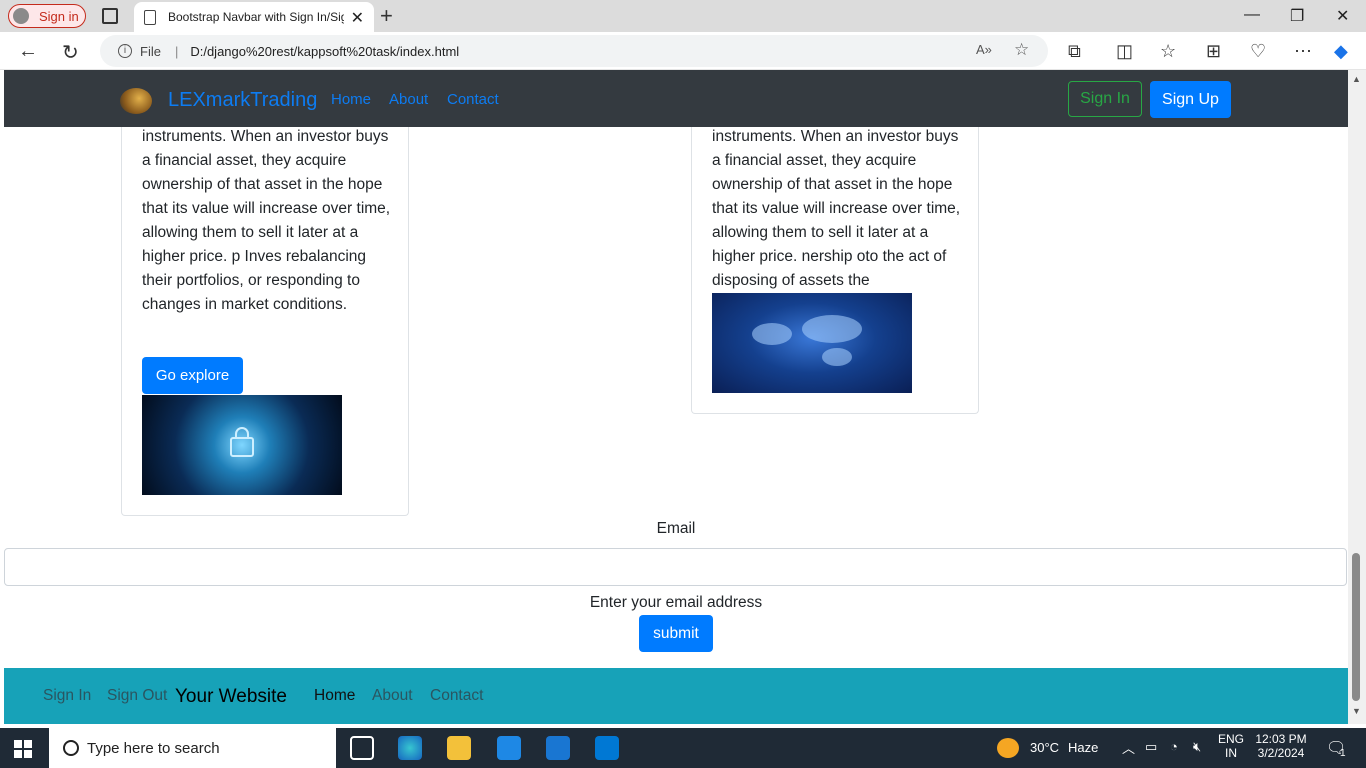 The width and height of the screenshot is (1366, 768). I want to click on volume-muted-icon: 🔇︎, so click(1197, 747).